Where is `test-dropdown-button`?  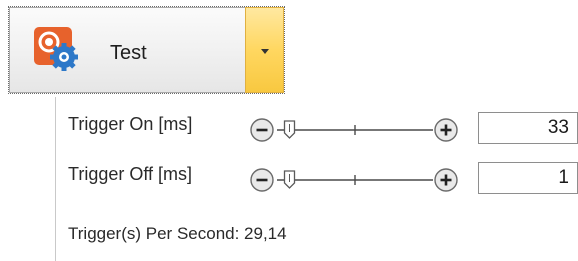 test-dropdown-button is located at coordinates (264, 50).